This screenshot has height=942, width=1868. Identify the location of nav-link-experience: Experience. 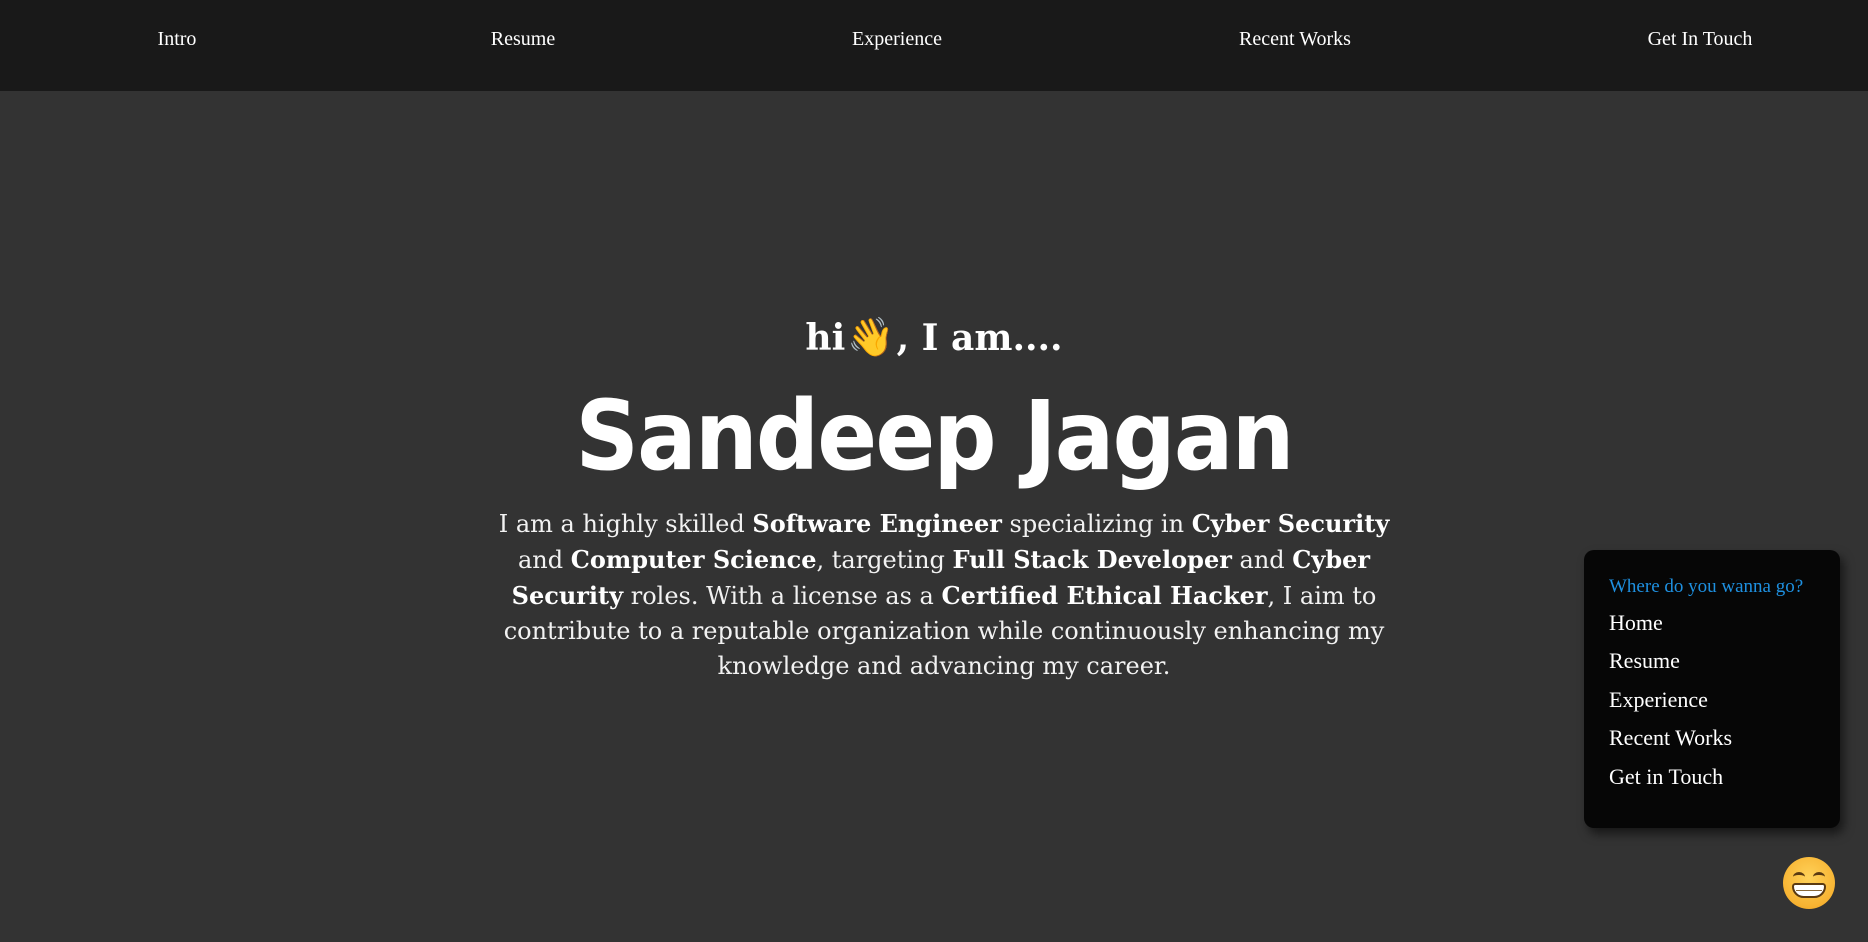
(897, 39).